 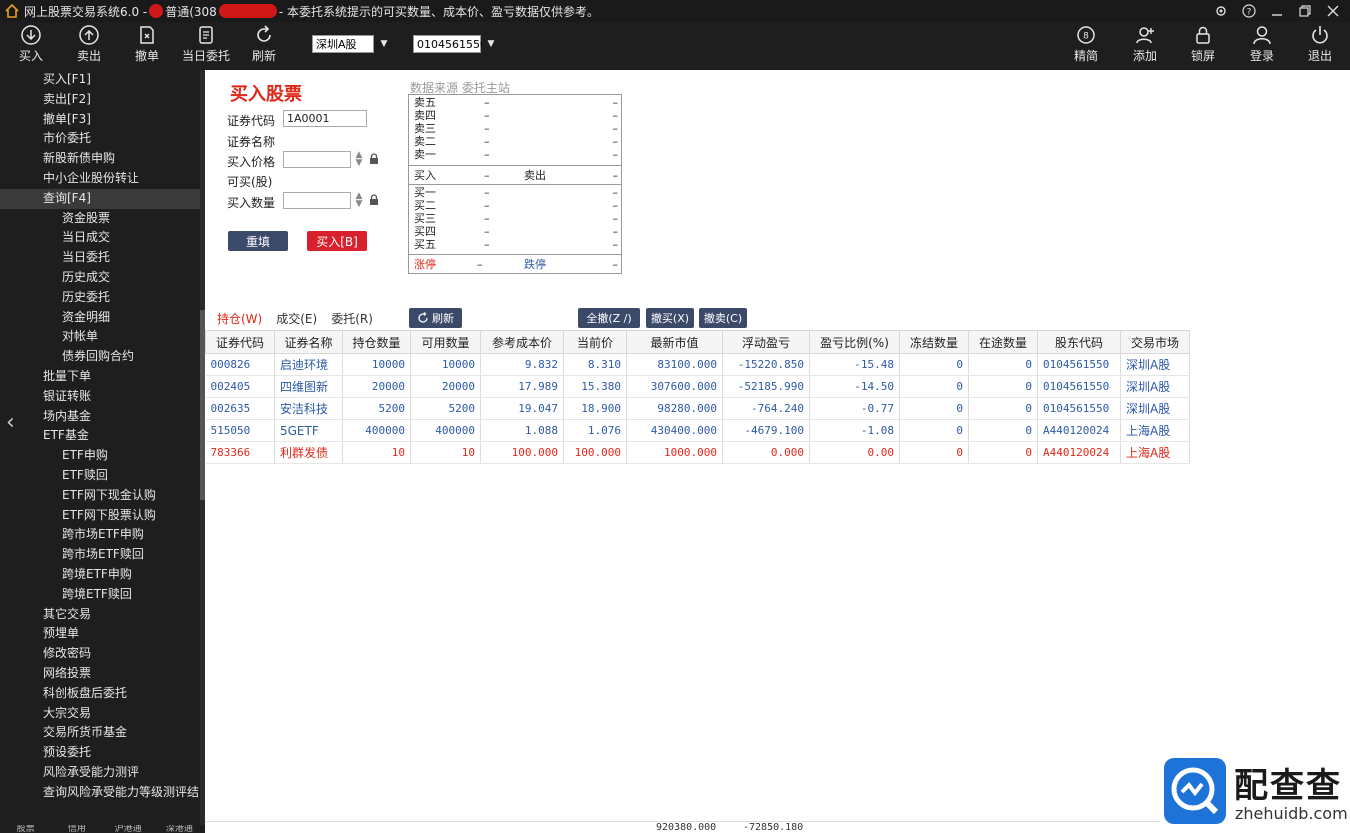 I want to click on column-header: 交易市场, so click(x=1155, y=342).